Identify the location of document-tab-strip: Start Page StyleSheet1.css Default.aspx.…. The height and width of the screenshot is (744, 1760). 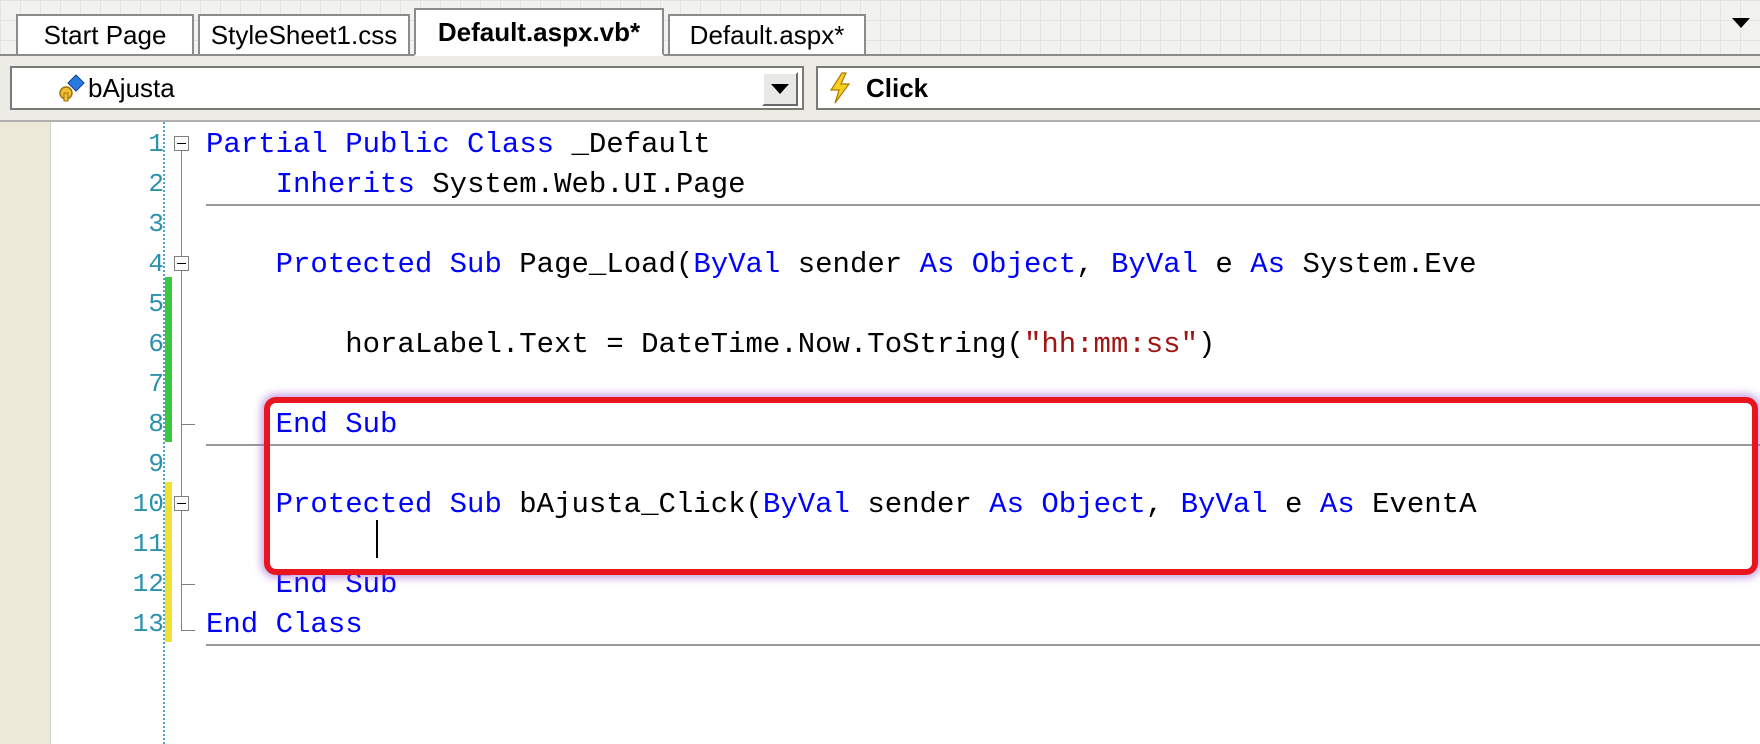
(880, 28).